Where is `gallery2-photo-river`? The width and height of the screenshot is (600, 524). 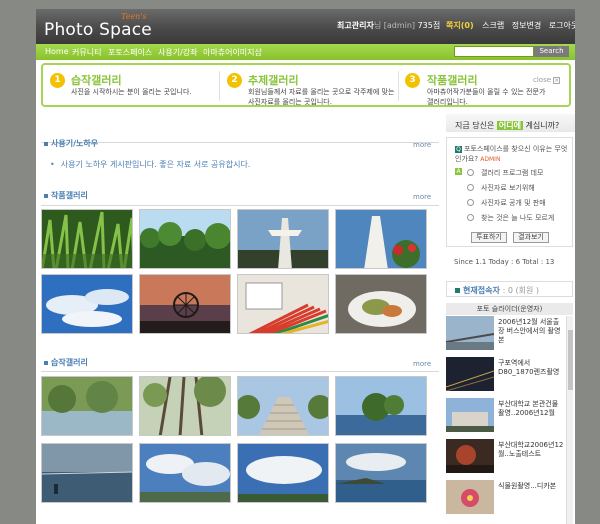
gallery2-photo-river is located at coordinates (87, 406).